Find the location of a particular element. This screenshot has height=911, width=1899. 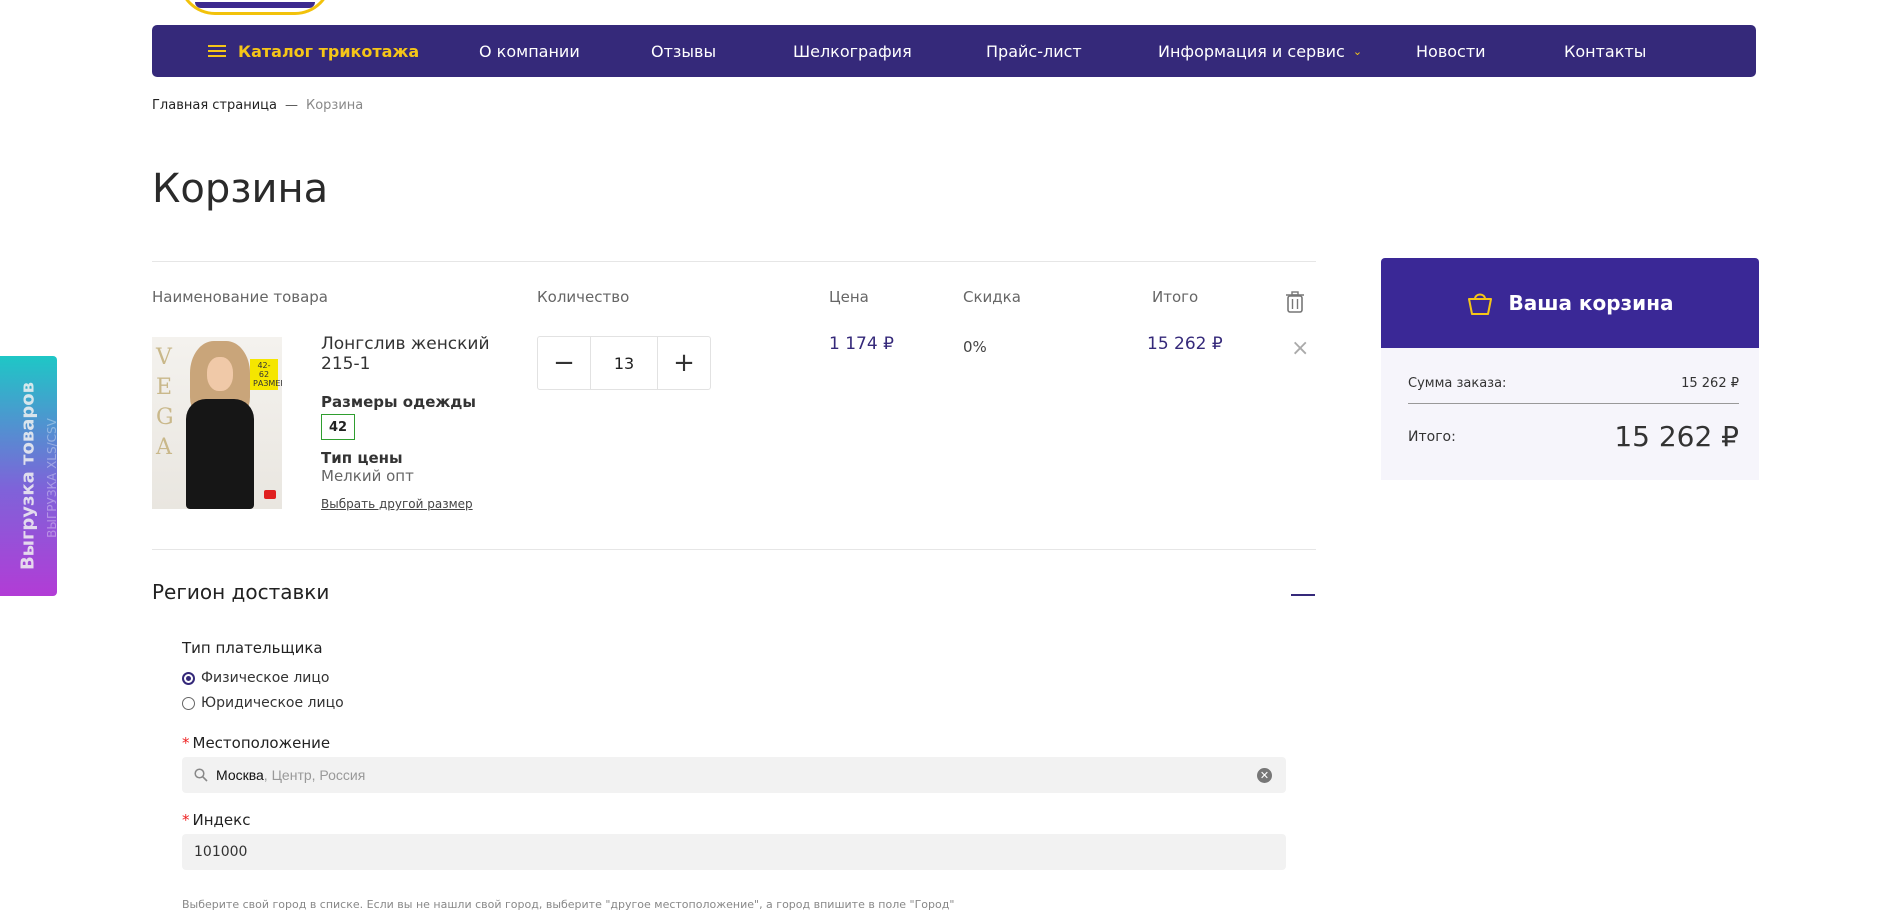

quantity-stepper: − 13 + is located at coordinates (624, 363).